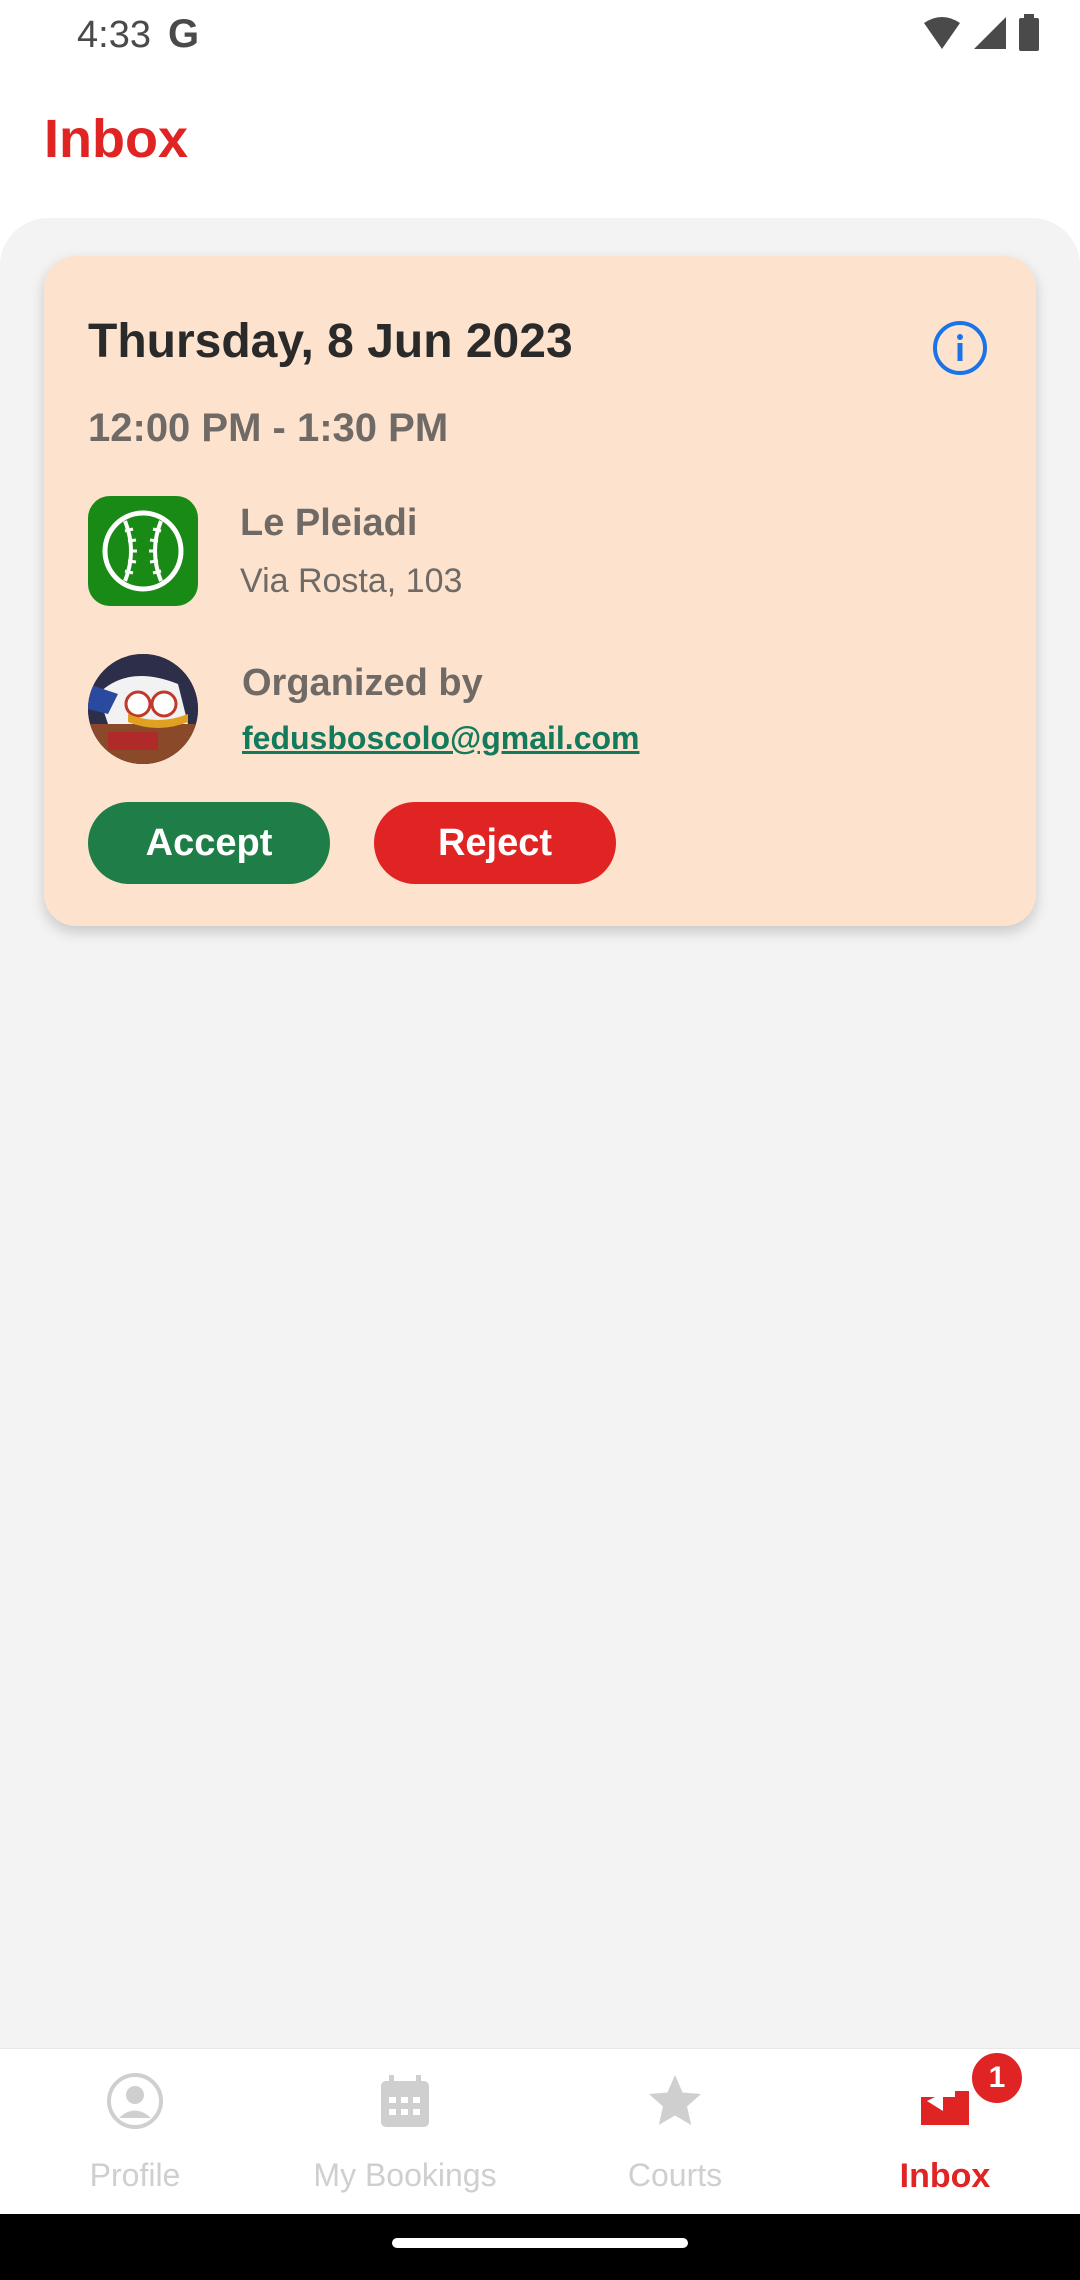 This screenshot has height=2280, width=1080. What do you see at coordinates (329, 523) in the screenshot?
I see `venue-name: Le Pleiadi` at bounding box center [329, 523].